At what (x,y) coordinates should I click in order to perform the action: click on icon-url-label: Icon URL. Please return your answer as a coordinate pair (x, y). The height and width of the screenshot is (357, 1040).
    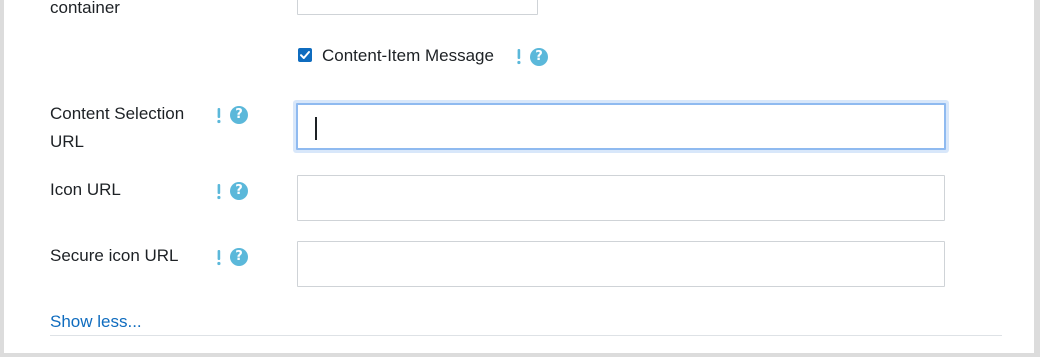
    Looking at the image, I should click on (85, 189).